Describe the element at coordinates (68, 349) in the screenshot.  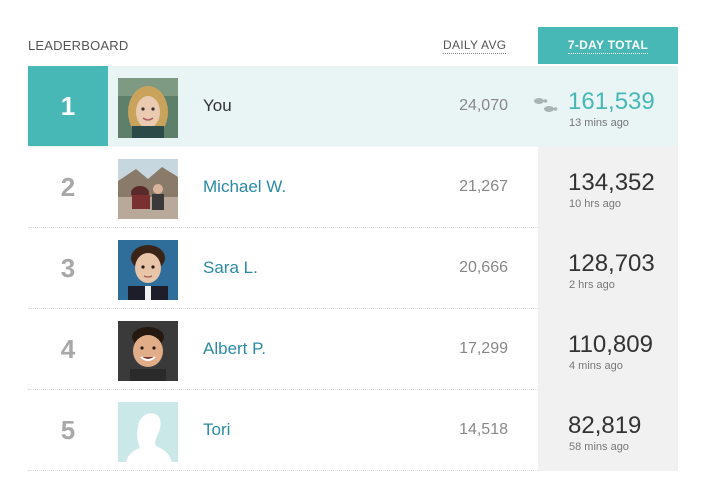
I see `rank-number: 4` at that location.